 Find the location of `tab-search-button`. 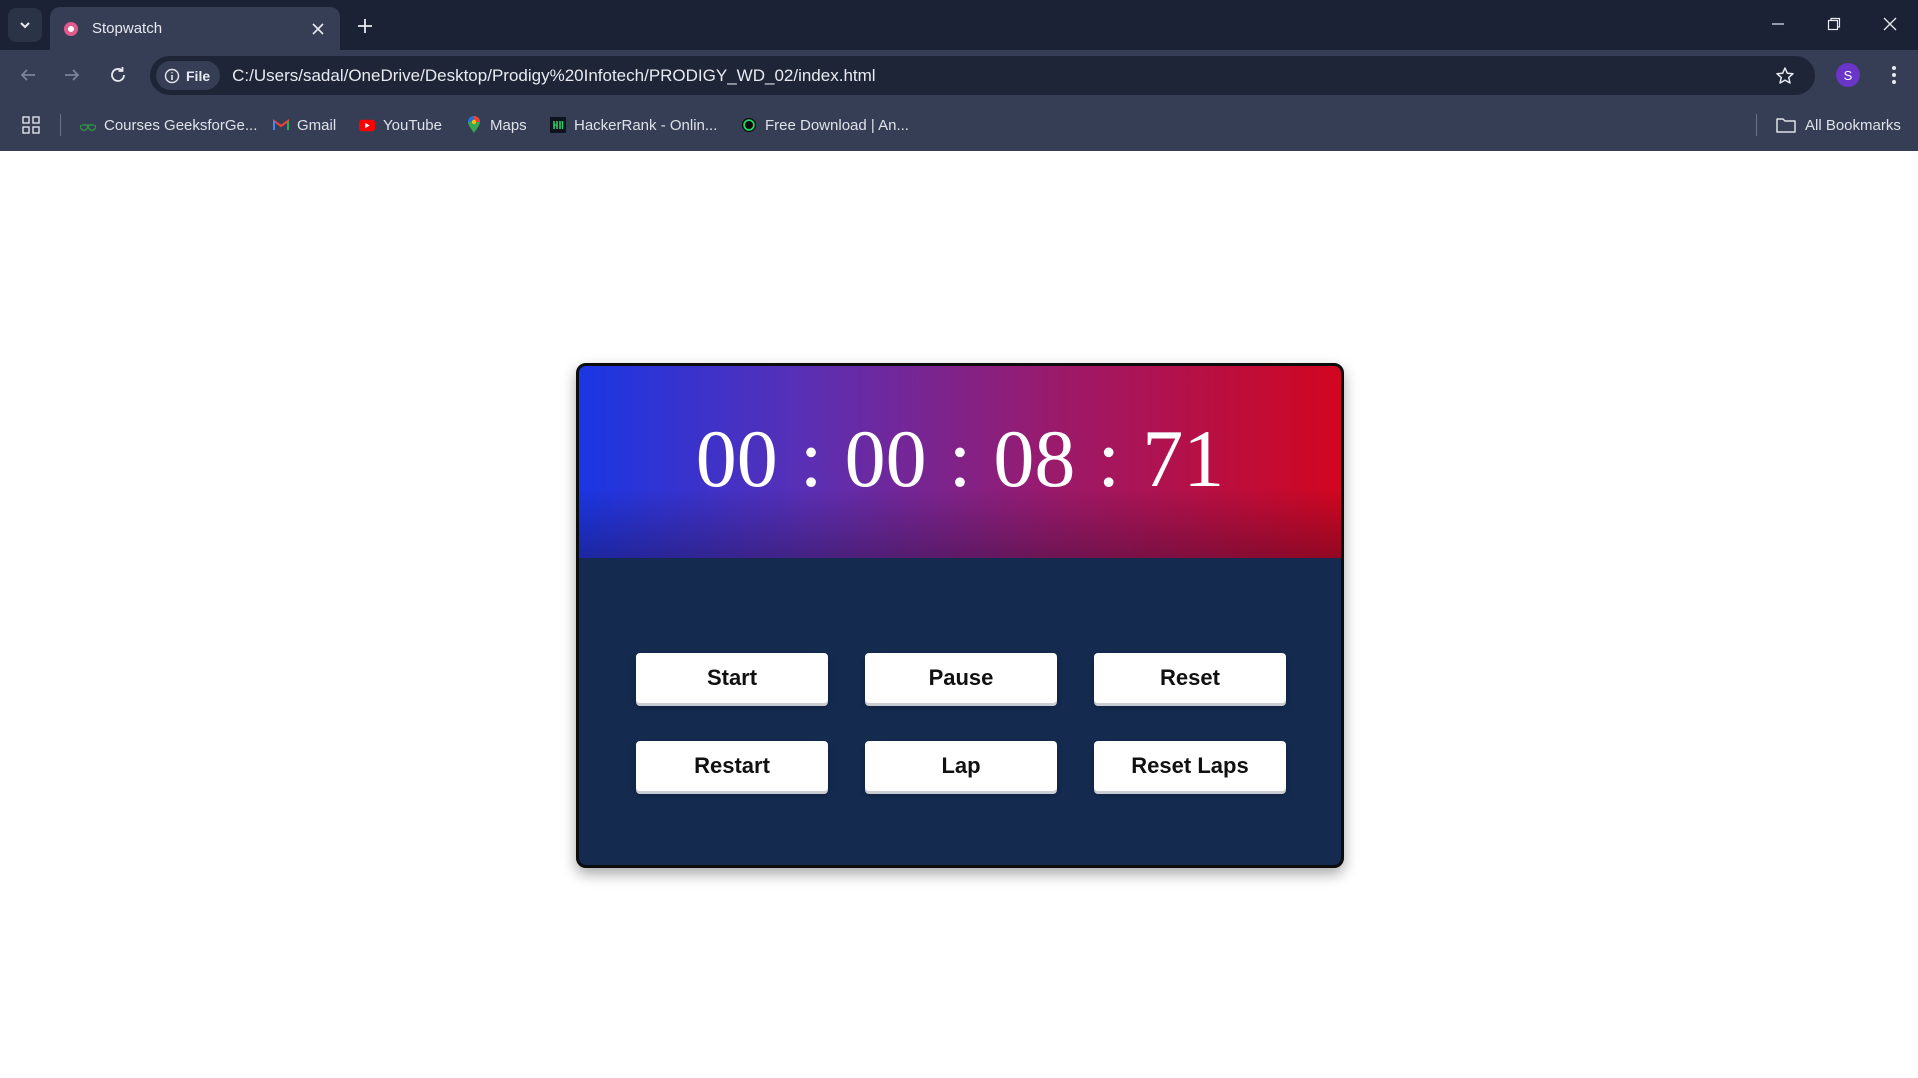

tab-search-button is located at coordinates (25, 25).